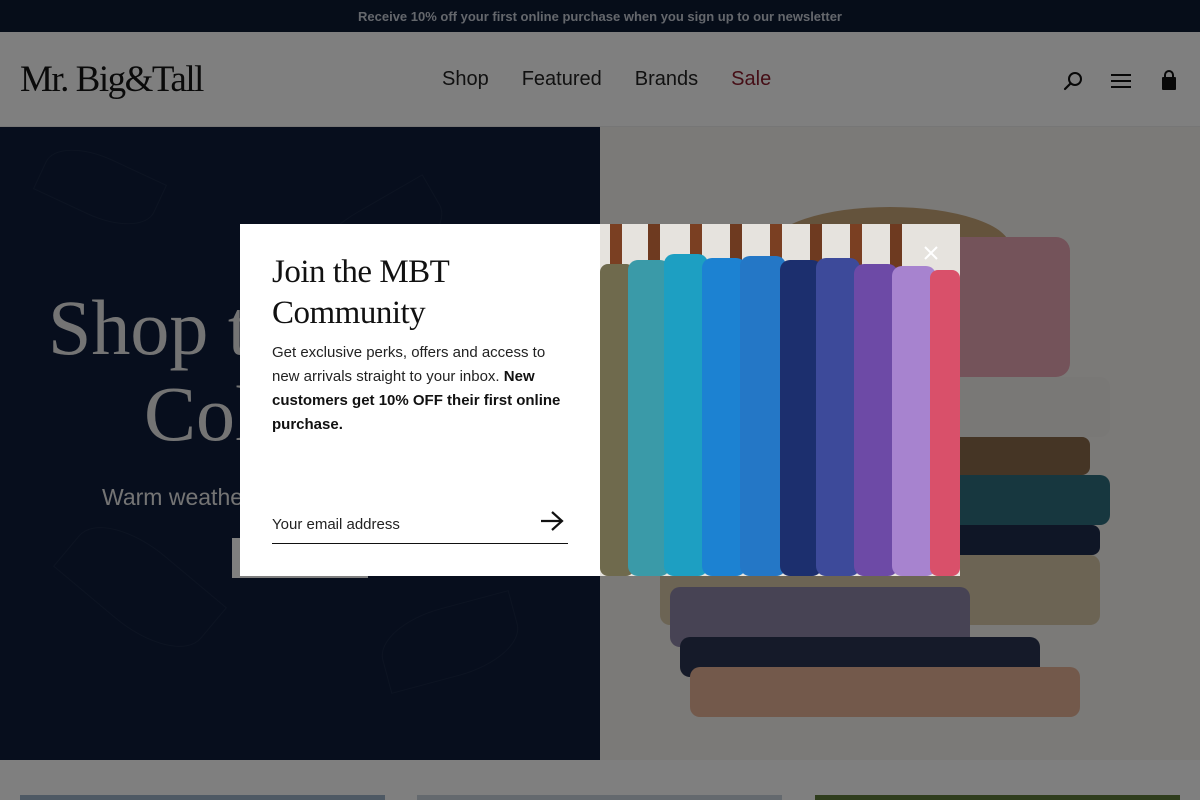  Describe the element at coordinates (349, 313) in the screenshot. I see `modal-title-line2: Community` at that location.